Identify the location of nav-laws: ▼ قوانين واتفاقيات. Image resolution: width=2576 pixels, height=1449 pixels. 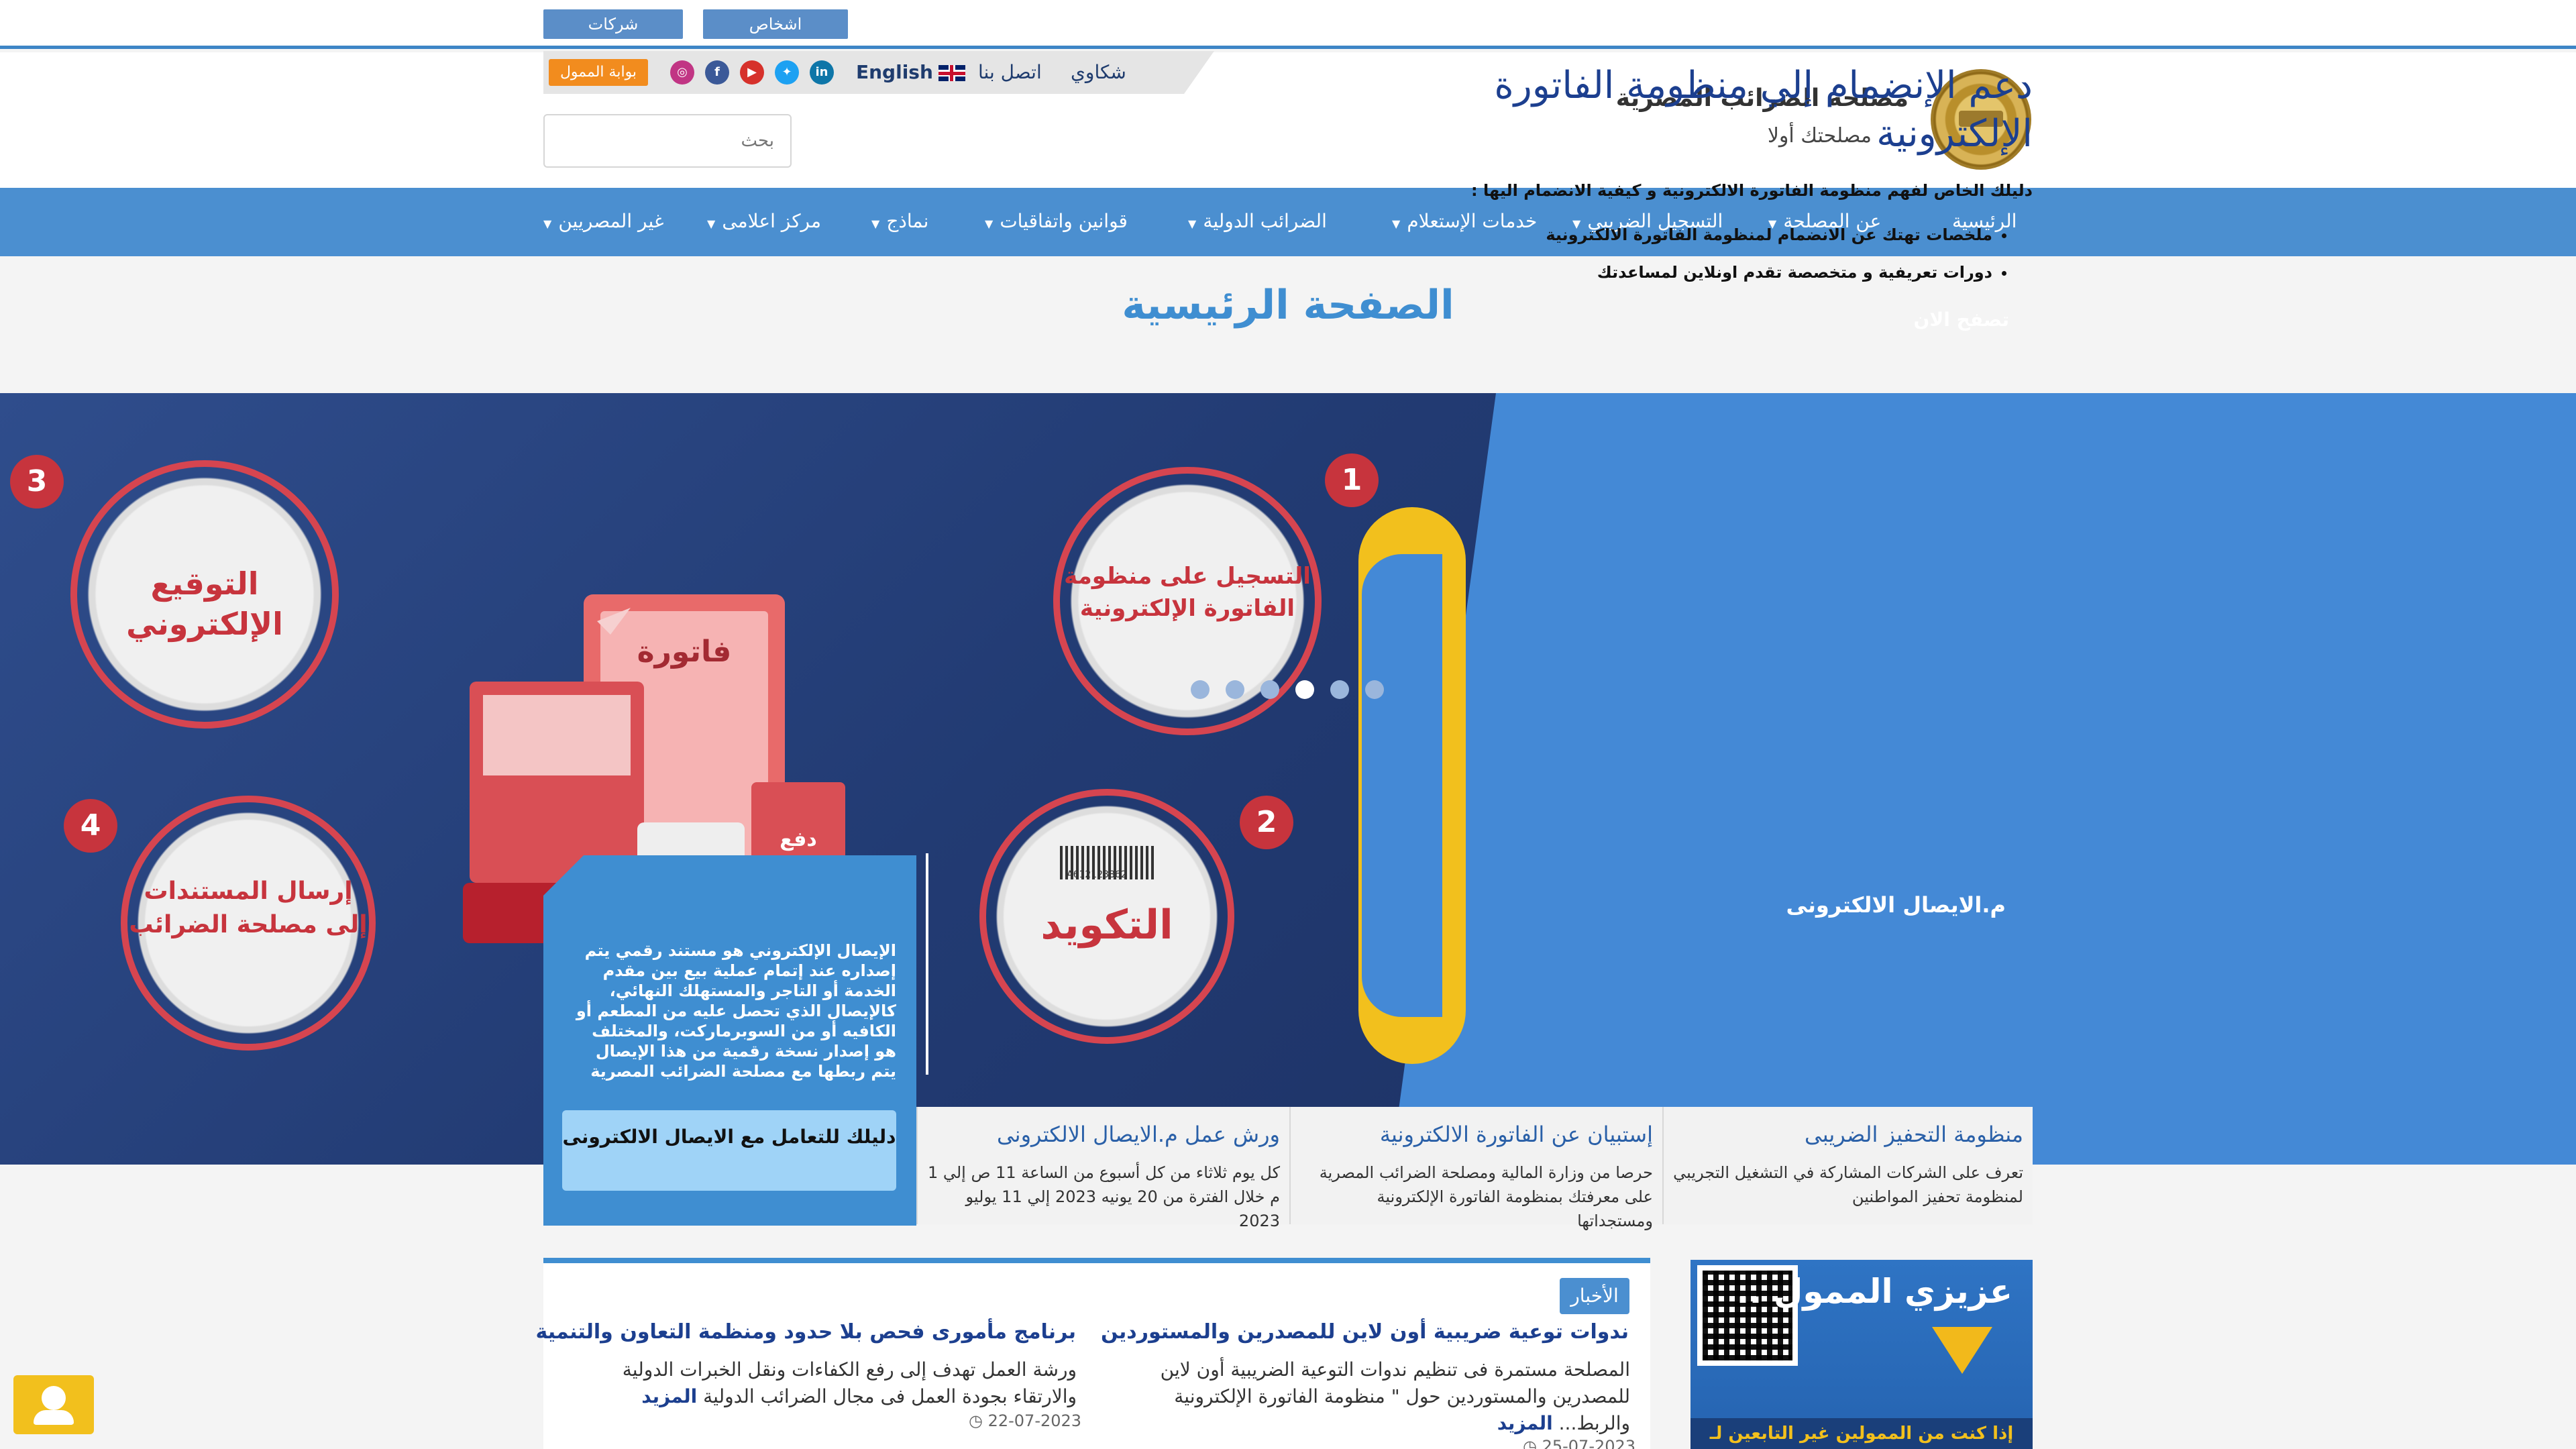
(1056, 221).